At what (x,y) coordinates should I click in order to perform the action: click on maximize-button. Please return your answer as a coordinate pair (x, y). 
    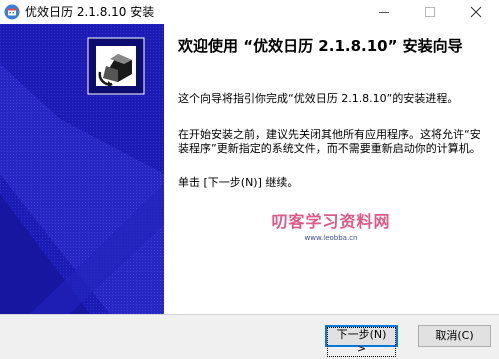
    Looking at the image, I should click on (430, 12).